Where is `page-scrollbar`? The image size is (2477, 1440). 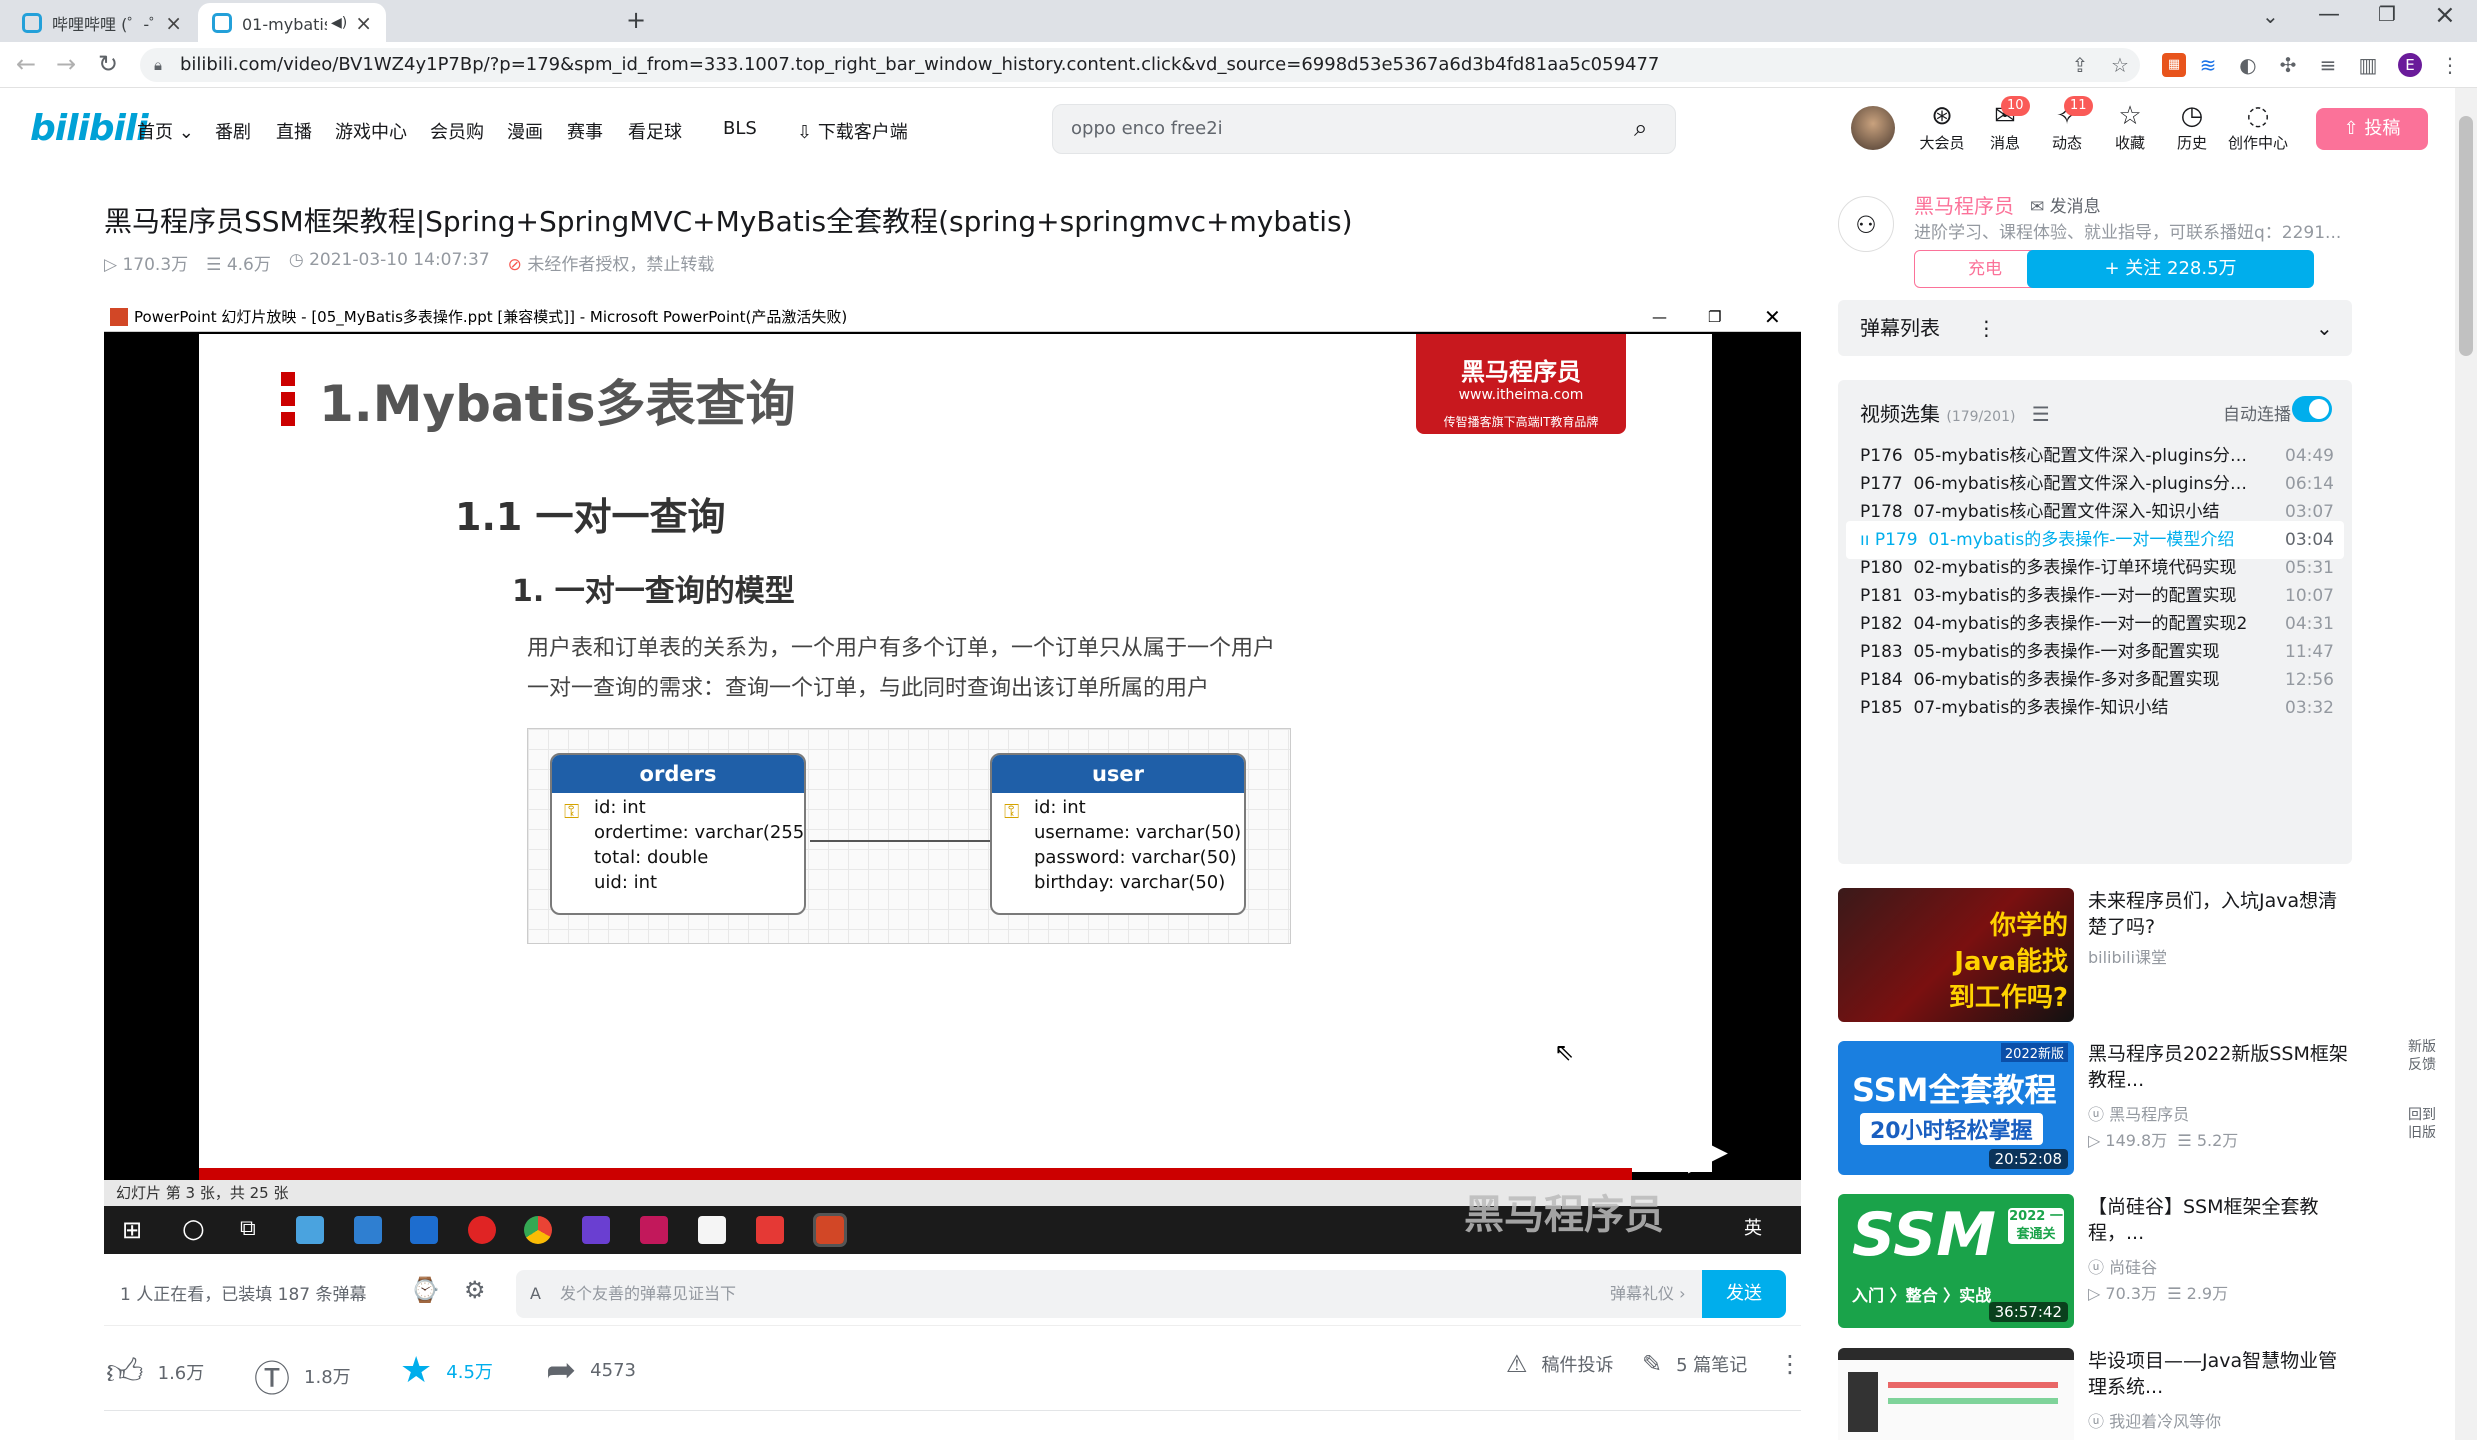 page-scrollbar is located at coordinates (2466, 764).